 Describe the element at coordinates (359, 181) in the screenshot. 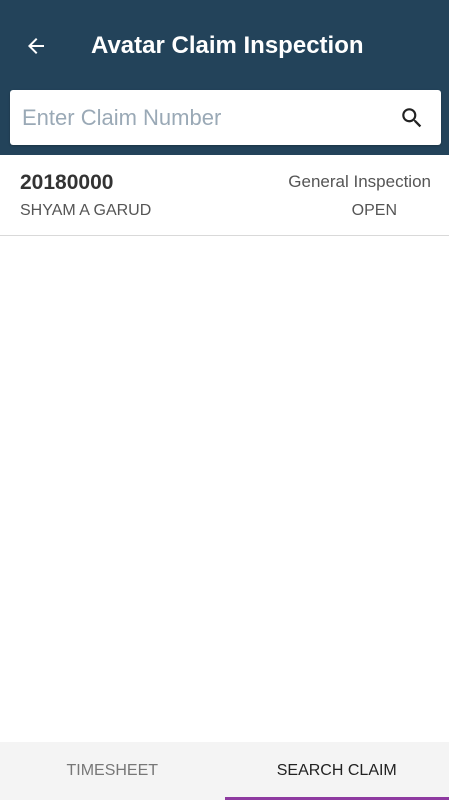

I see `inspection-type: General Inspection` at that location.